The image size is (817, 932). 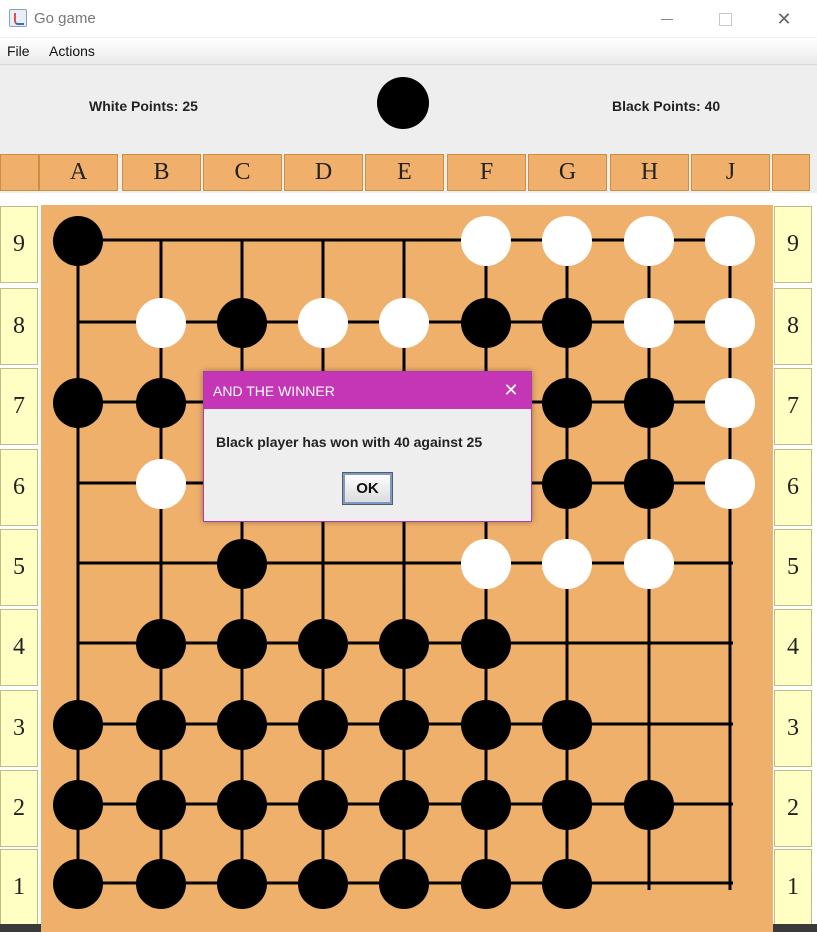 I want to click on black-stone-g2, so click(x=567, y=805).